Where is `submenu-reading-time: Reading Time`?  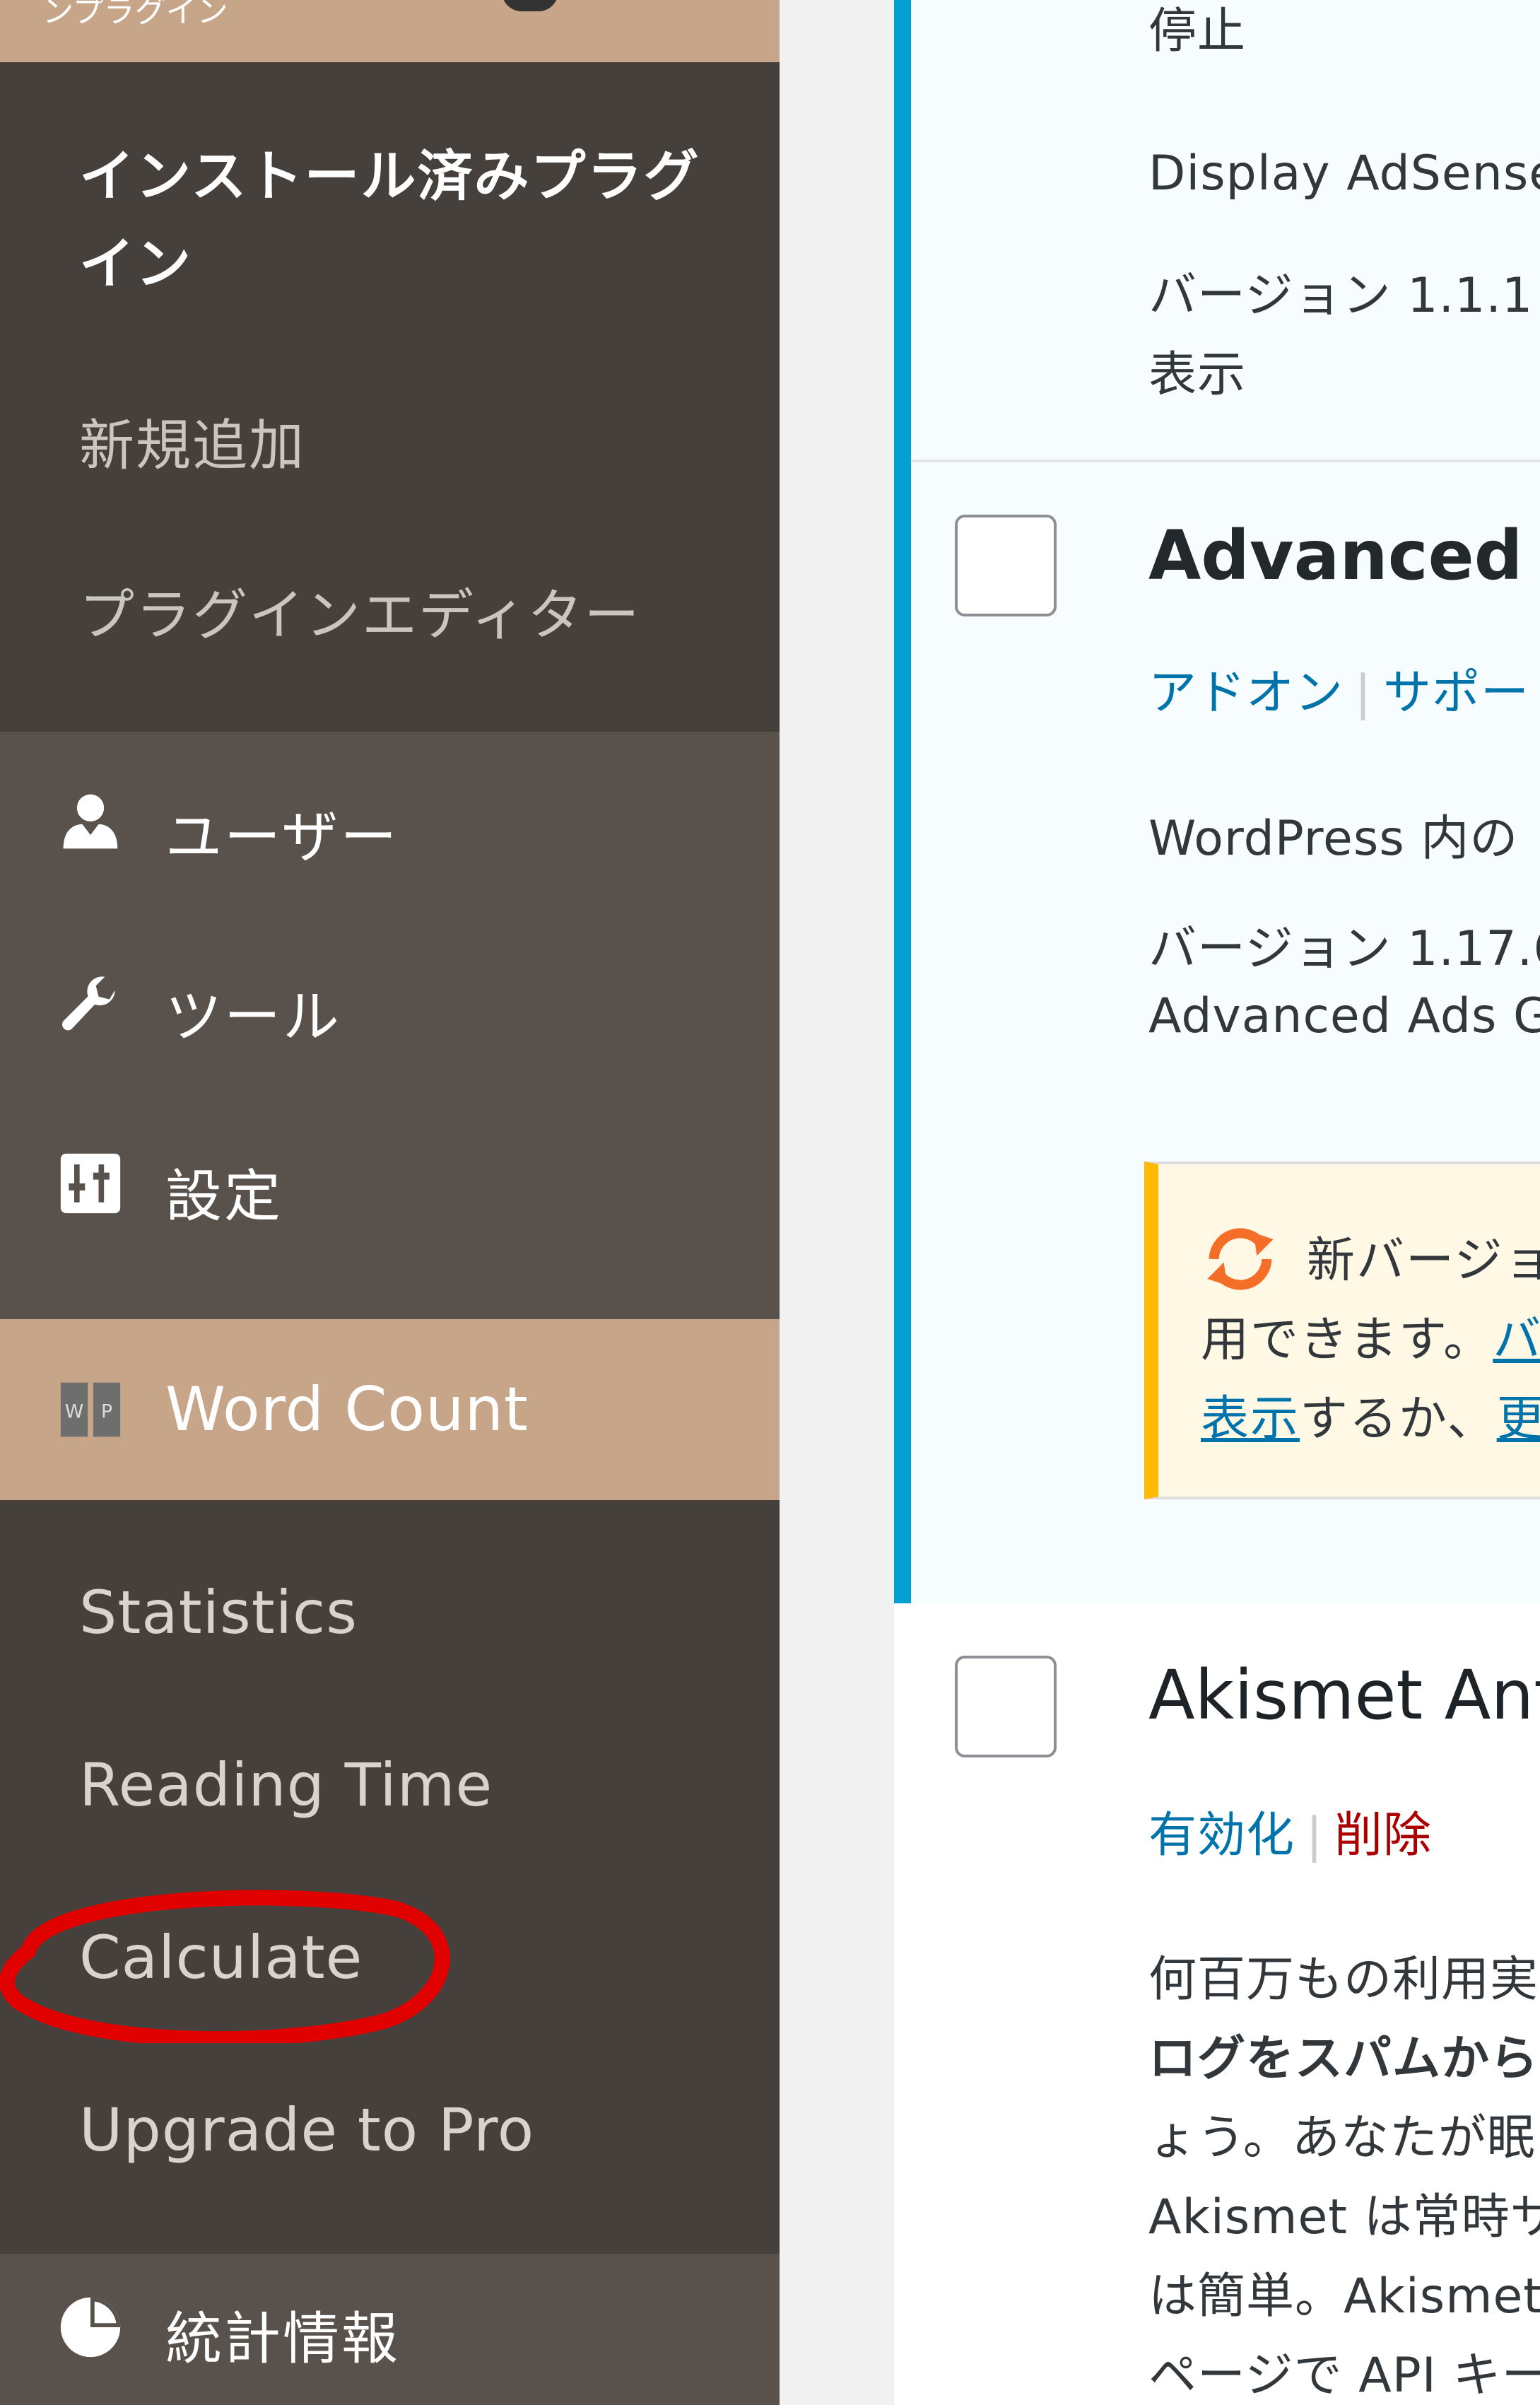 submenu-reading-time: Reading Time is located at coordinates (286, 1785).